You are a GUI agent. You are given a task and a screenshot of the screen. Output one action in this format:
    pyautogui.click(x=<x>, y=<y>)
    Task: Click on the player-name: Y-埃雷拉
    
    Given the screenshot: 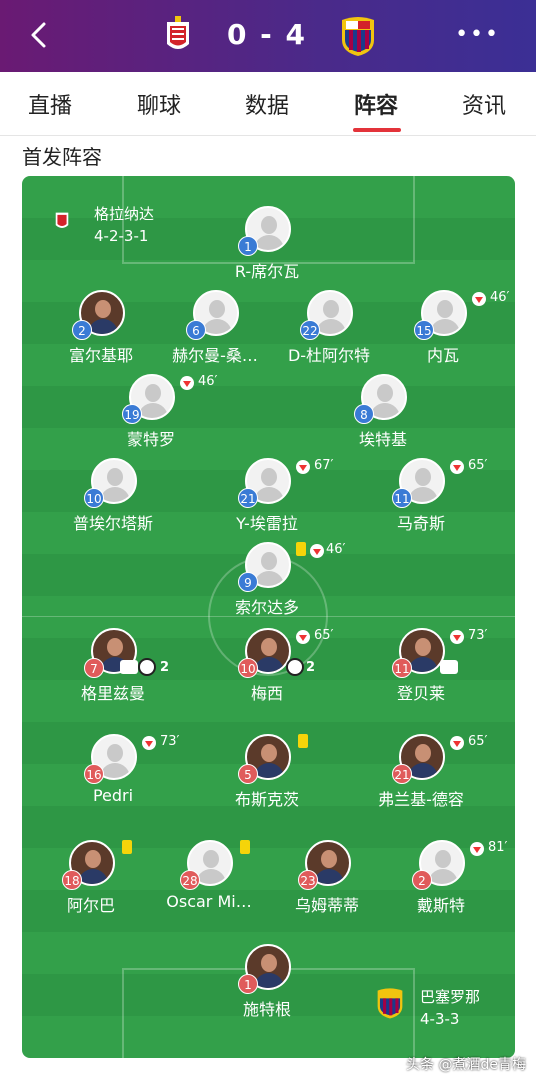 What is the action you would take?
    pyautogui.click(x=267, y=523)
    